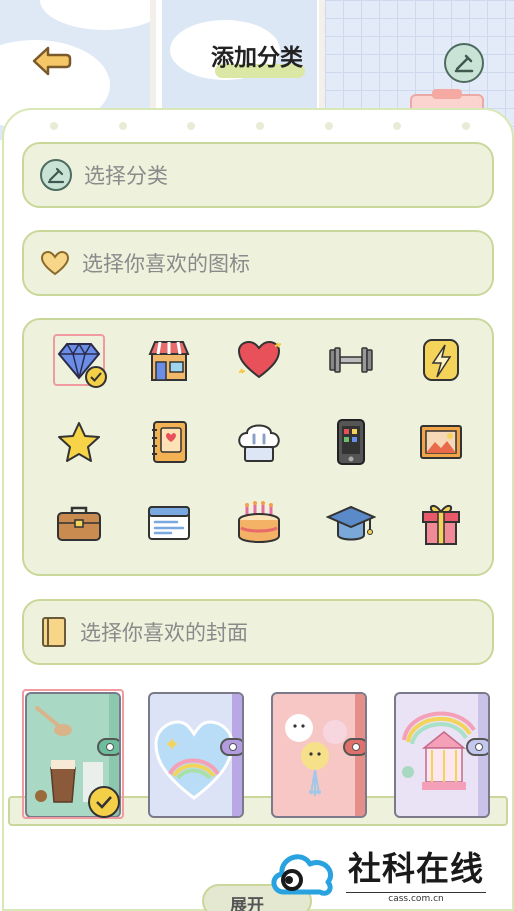 The image size is (514, 911). What do you see at coordinates (80, 361) in the screenshot?
I see `icon-option-diamond` at bounding box center [80, 361].